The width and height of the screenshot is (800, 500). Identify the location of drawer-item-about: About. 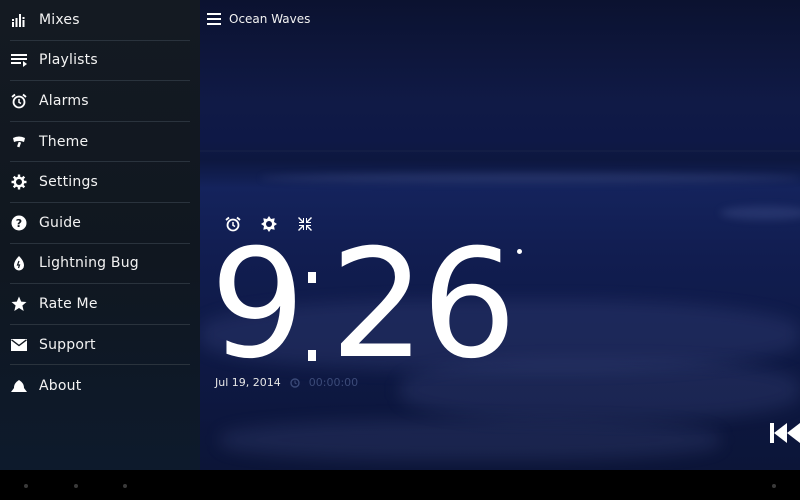
(100, 385).